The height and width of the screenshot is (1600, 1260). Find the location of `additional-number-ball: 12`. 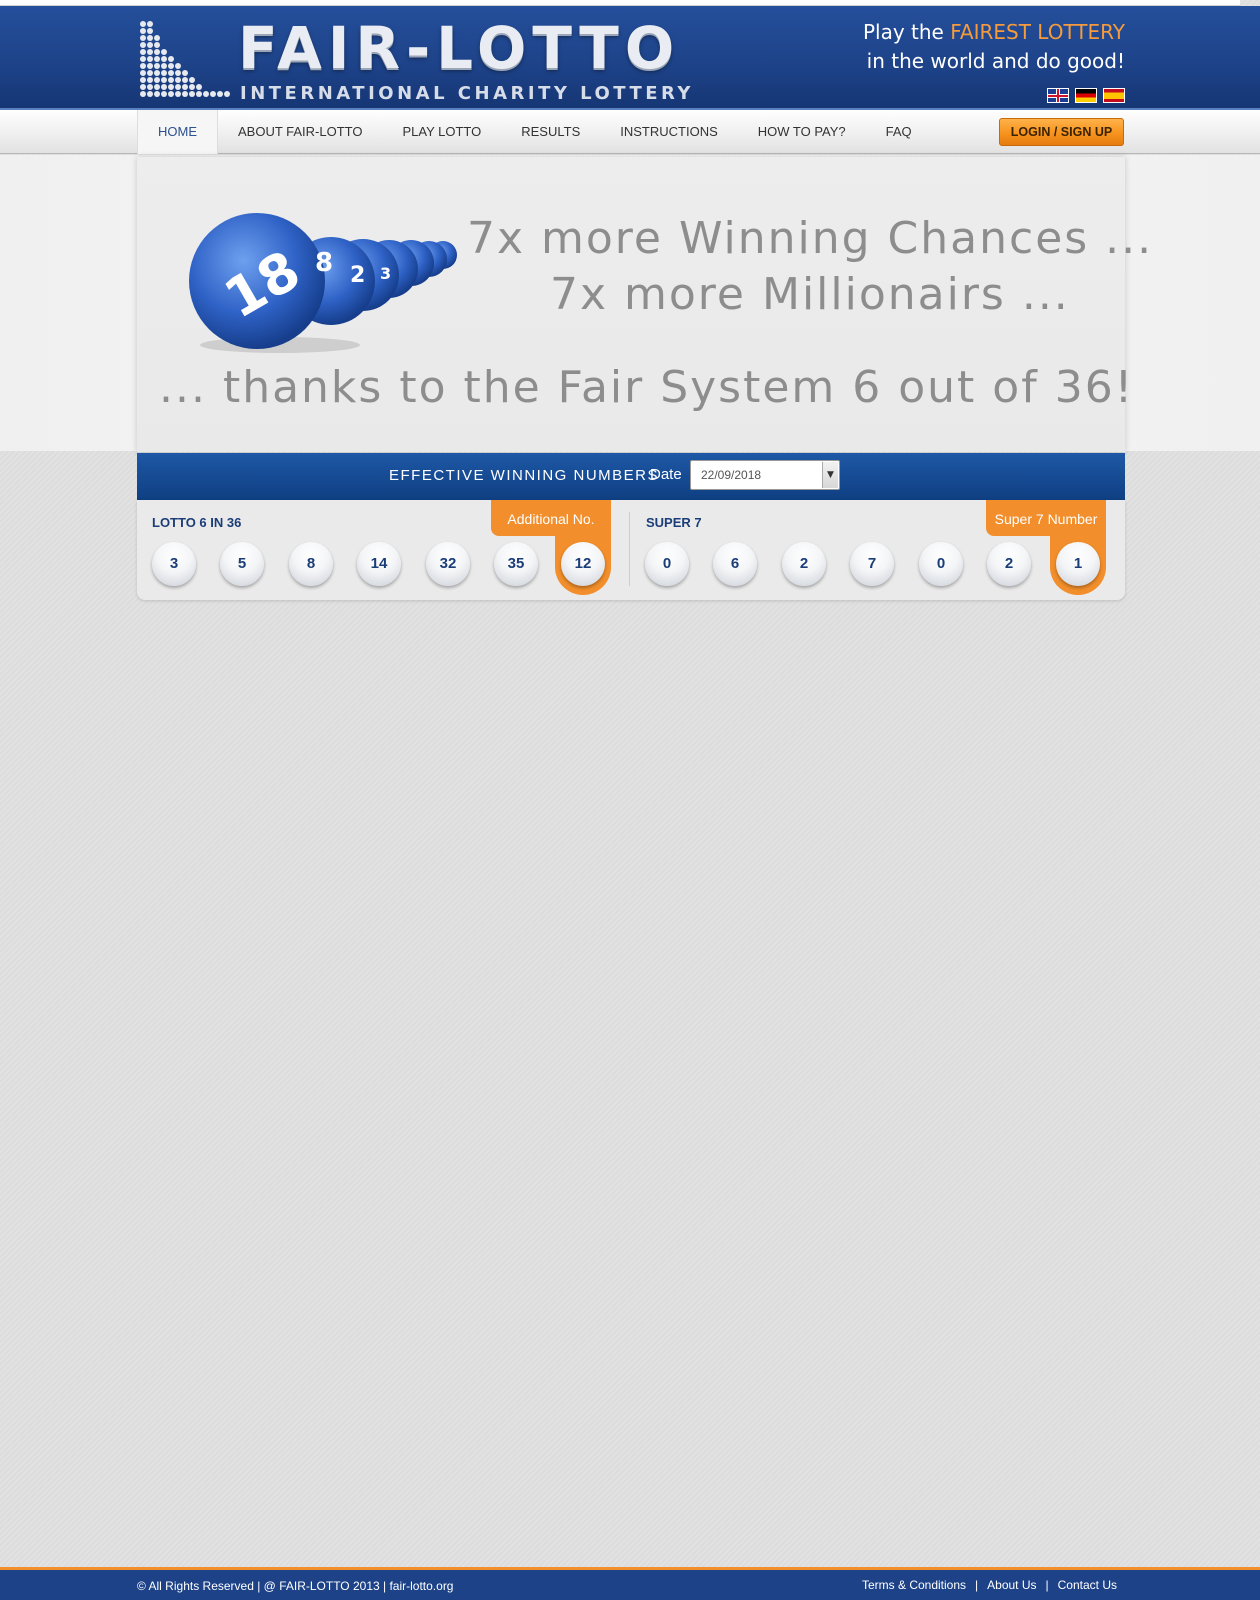

additional-number-ball: 12 is located at coordinates (583, 564).